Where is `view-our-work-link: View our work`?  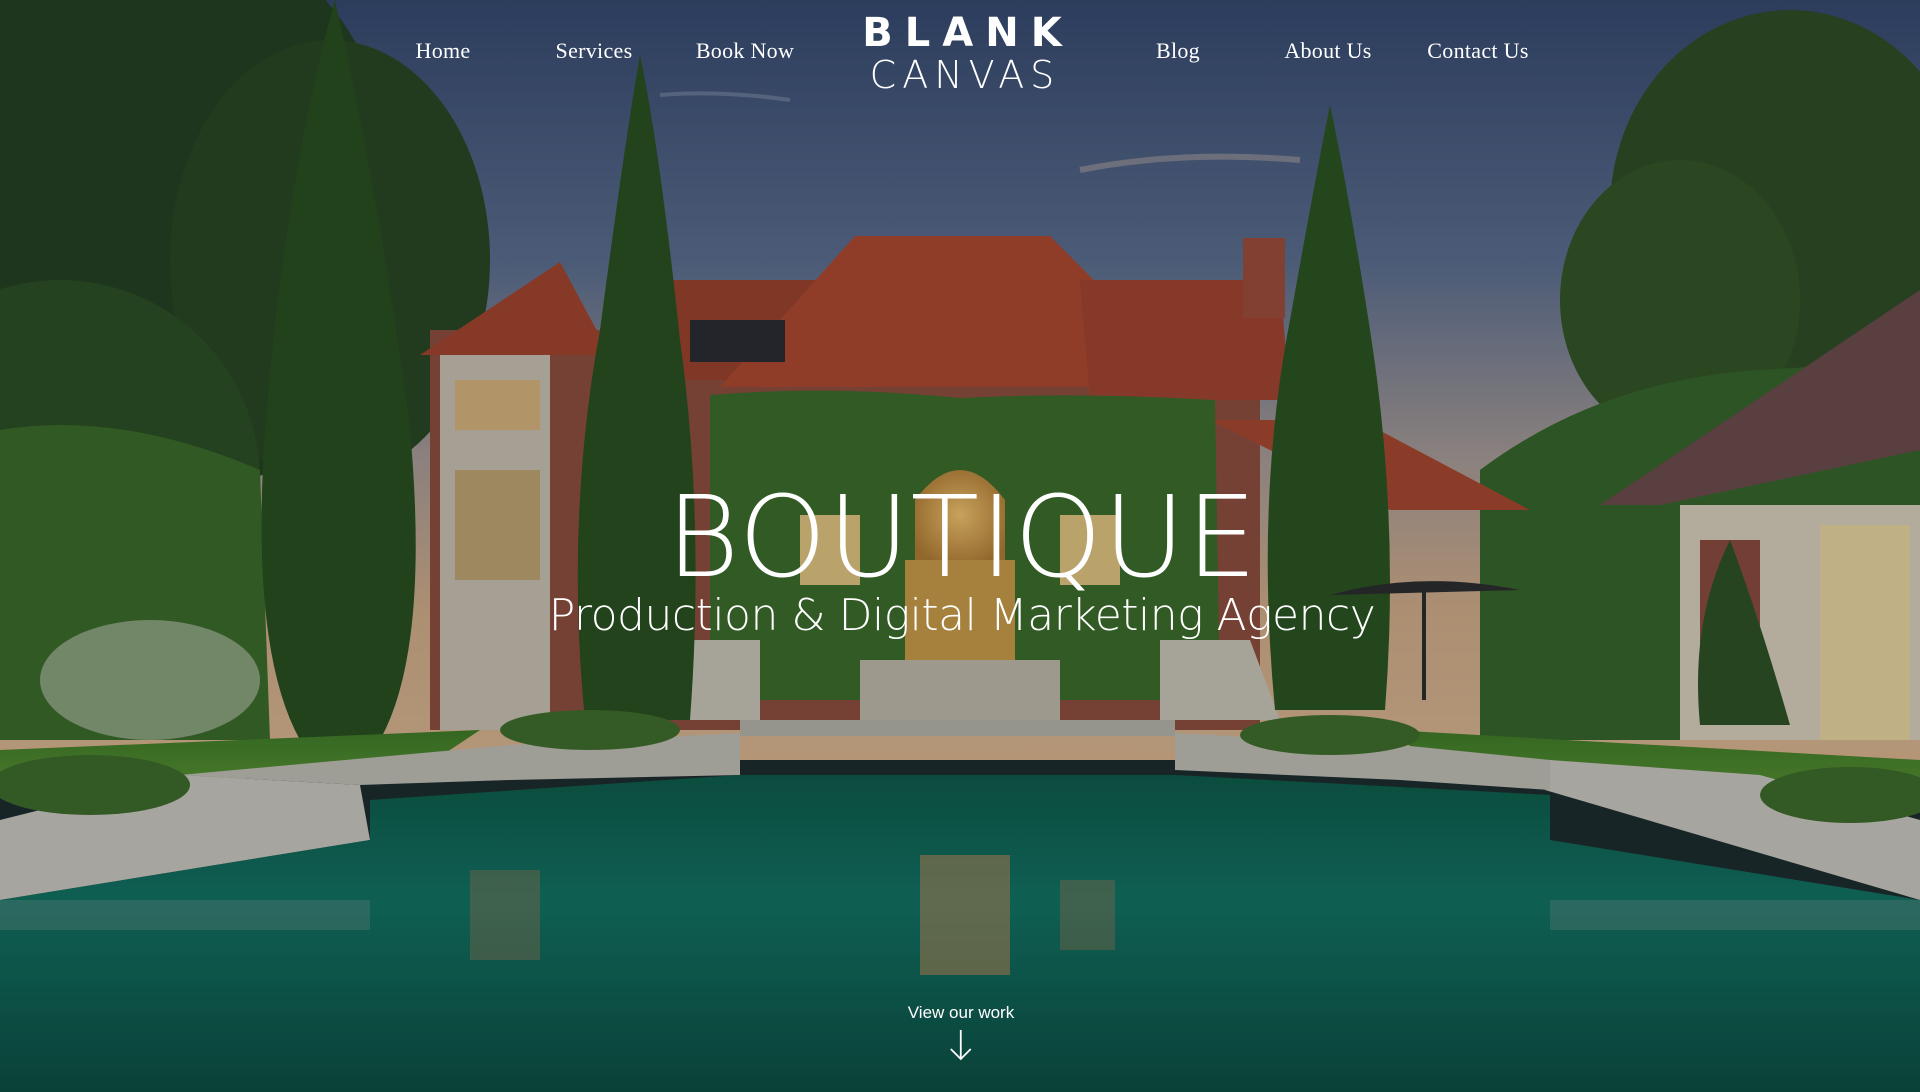 view-our-work-link: View our work is located at coordinates (961, 1032).